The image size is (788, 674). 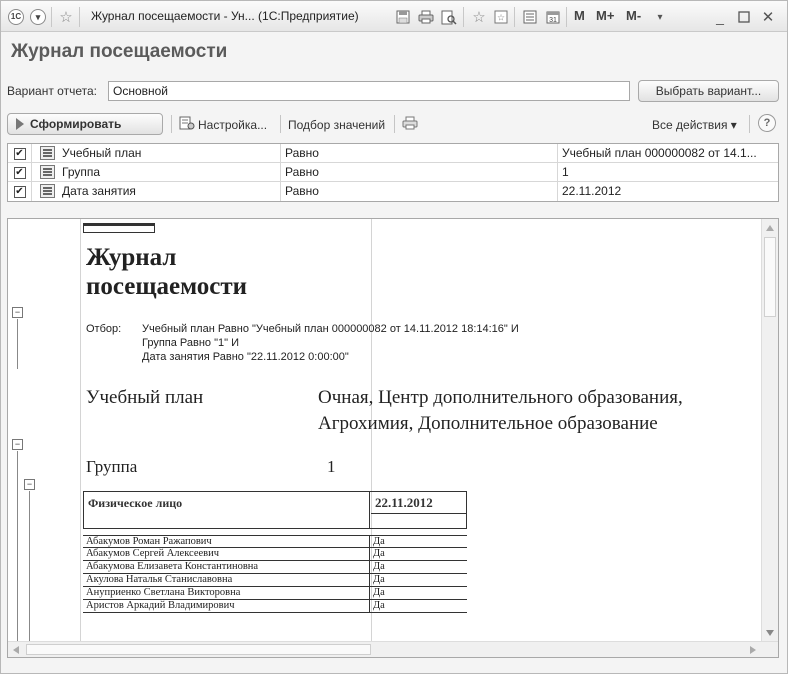 I want to click on print-icon, so click(x=426, y=17).